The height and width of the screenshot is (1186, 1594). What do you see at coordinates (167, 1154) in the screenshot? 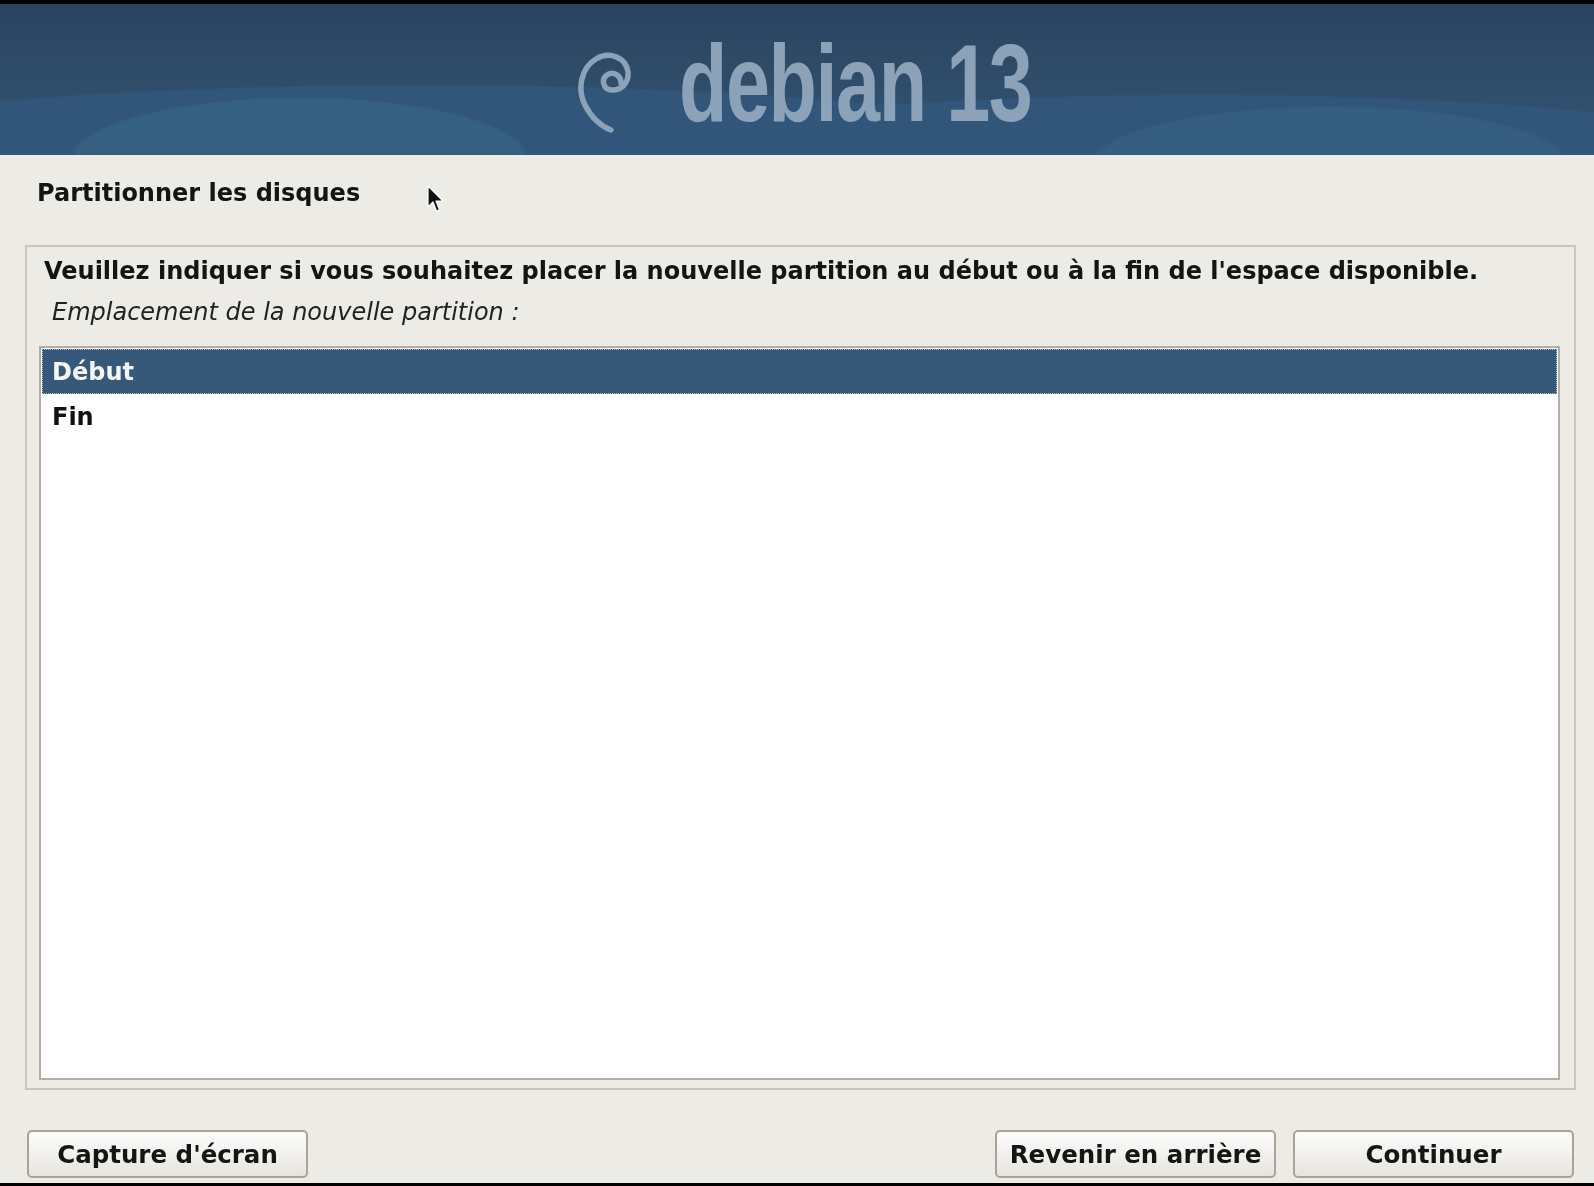
I see `dialog-button: Capture d'écran` at bounding box center [167, 1154].